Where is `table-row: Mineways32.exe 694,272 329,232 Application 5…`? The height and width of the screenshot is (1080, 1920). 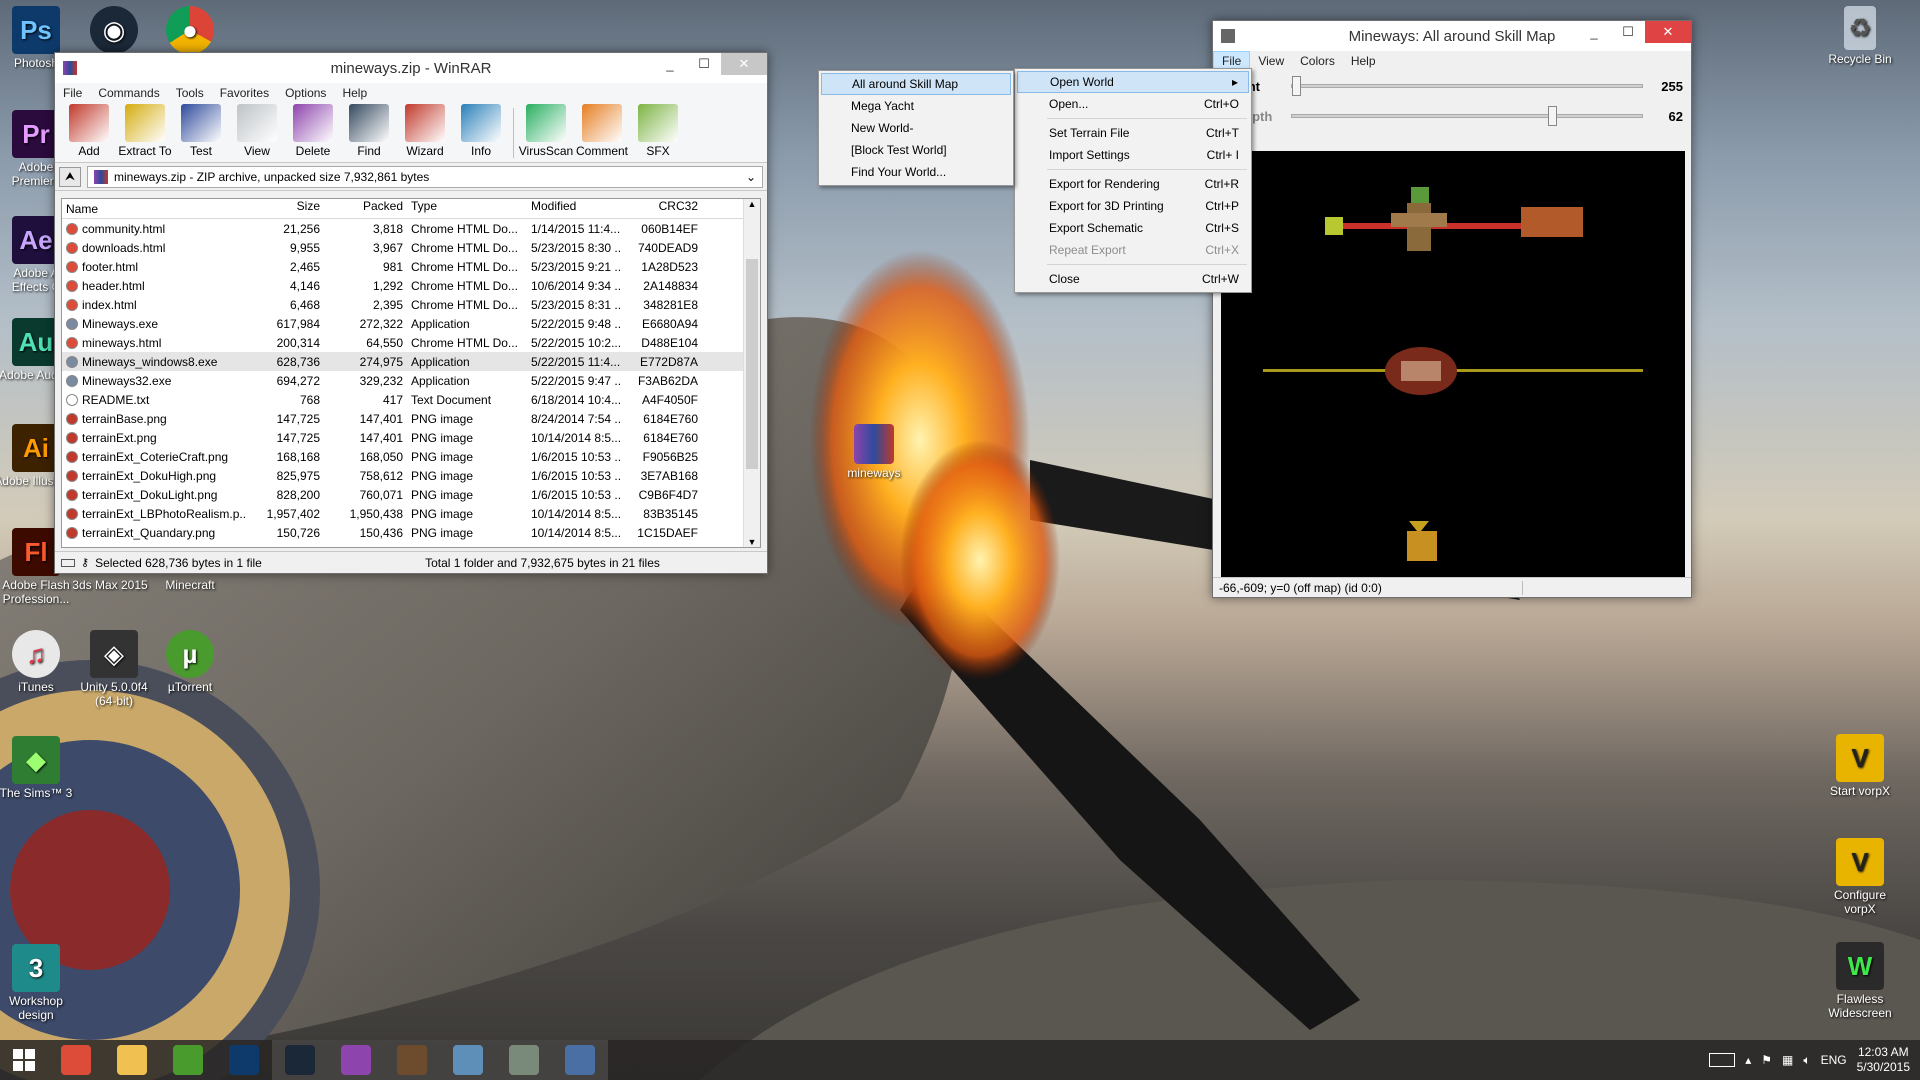
table-row: Mineways32.exe 694,272 329,232 Application 5… is located at coordinates (411, 380).